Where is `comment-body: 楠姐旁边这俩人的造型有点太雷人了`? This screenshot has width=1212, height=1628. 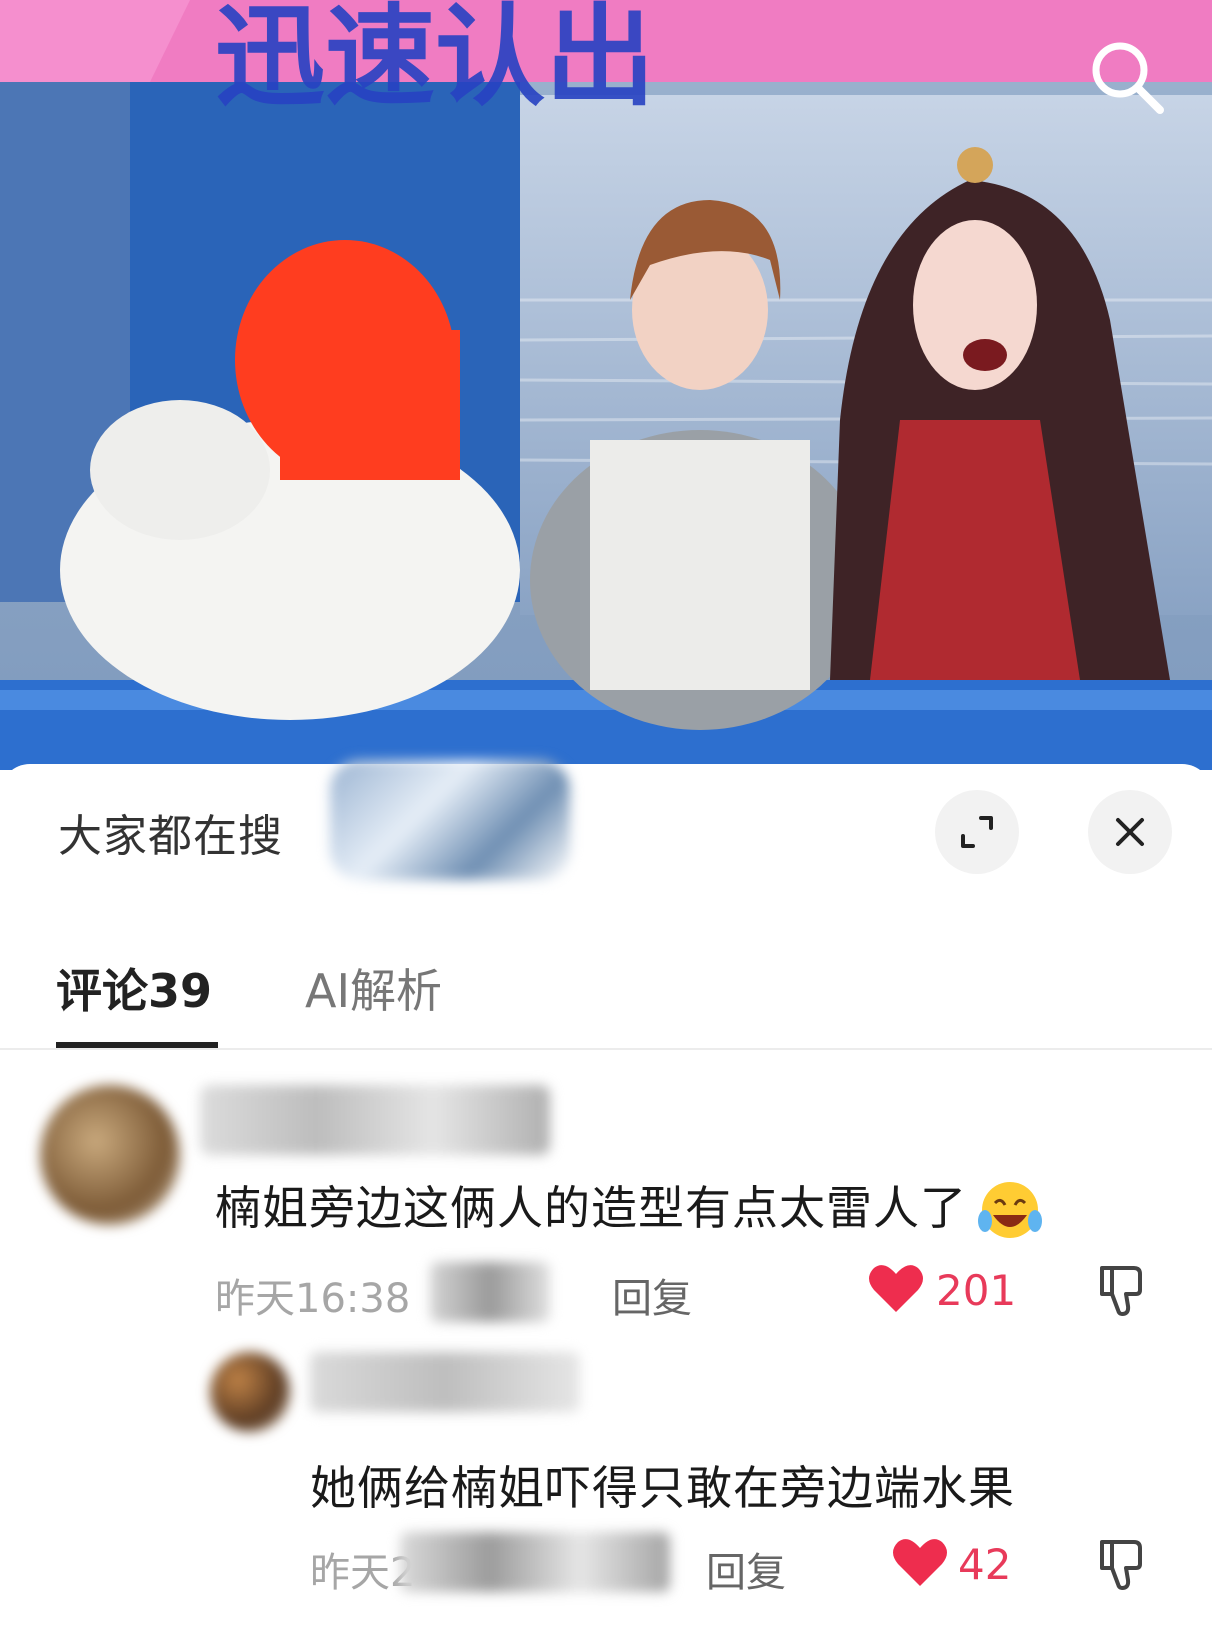 comment-body: 楠姐旁边这俩人的造型有点太雷人了 is located at coordinates (591, 1208).